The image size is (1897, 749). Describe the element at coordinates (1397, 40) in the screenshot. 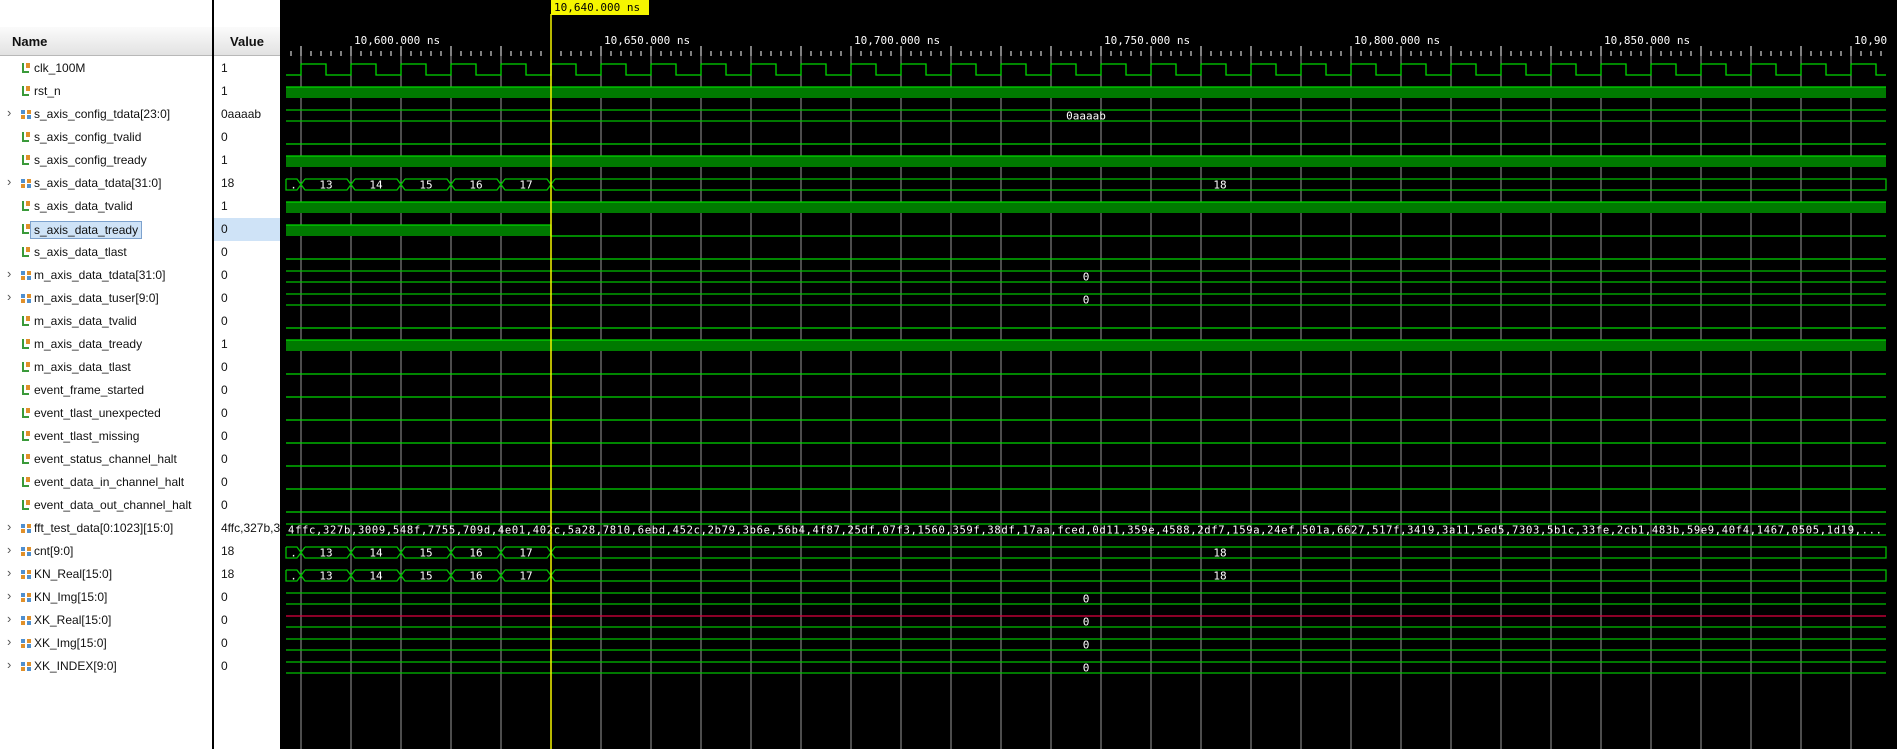

I see `time-tick-label: 10,800.000 ns` at that location.